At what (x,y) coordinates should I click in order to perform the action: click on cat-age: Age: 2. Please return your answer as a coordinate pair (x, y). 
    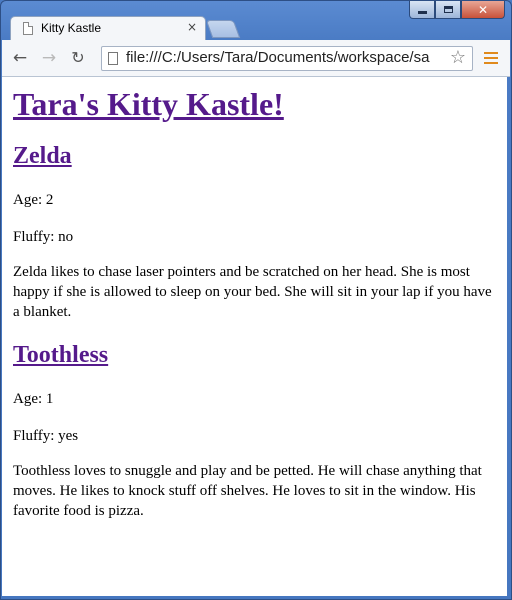
    Looking at the image, I should click on (33, 200).